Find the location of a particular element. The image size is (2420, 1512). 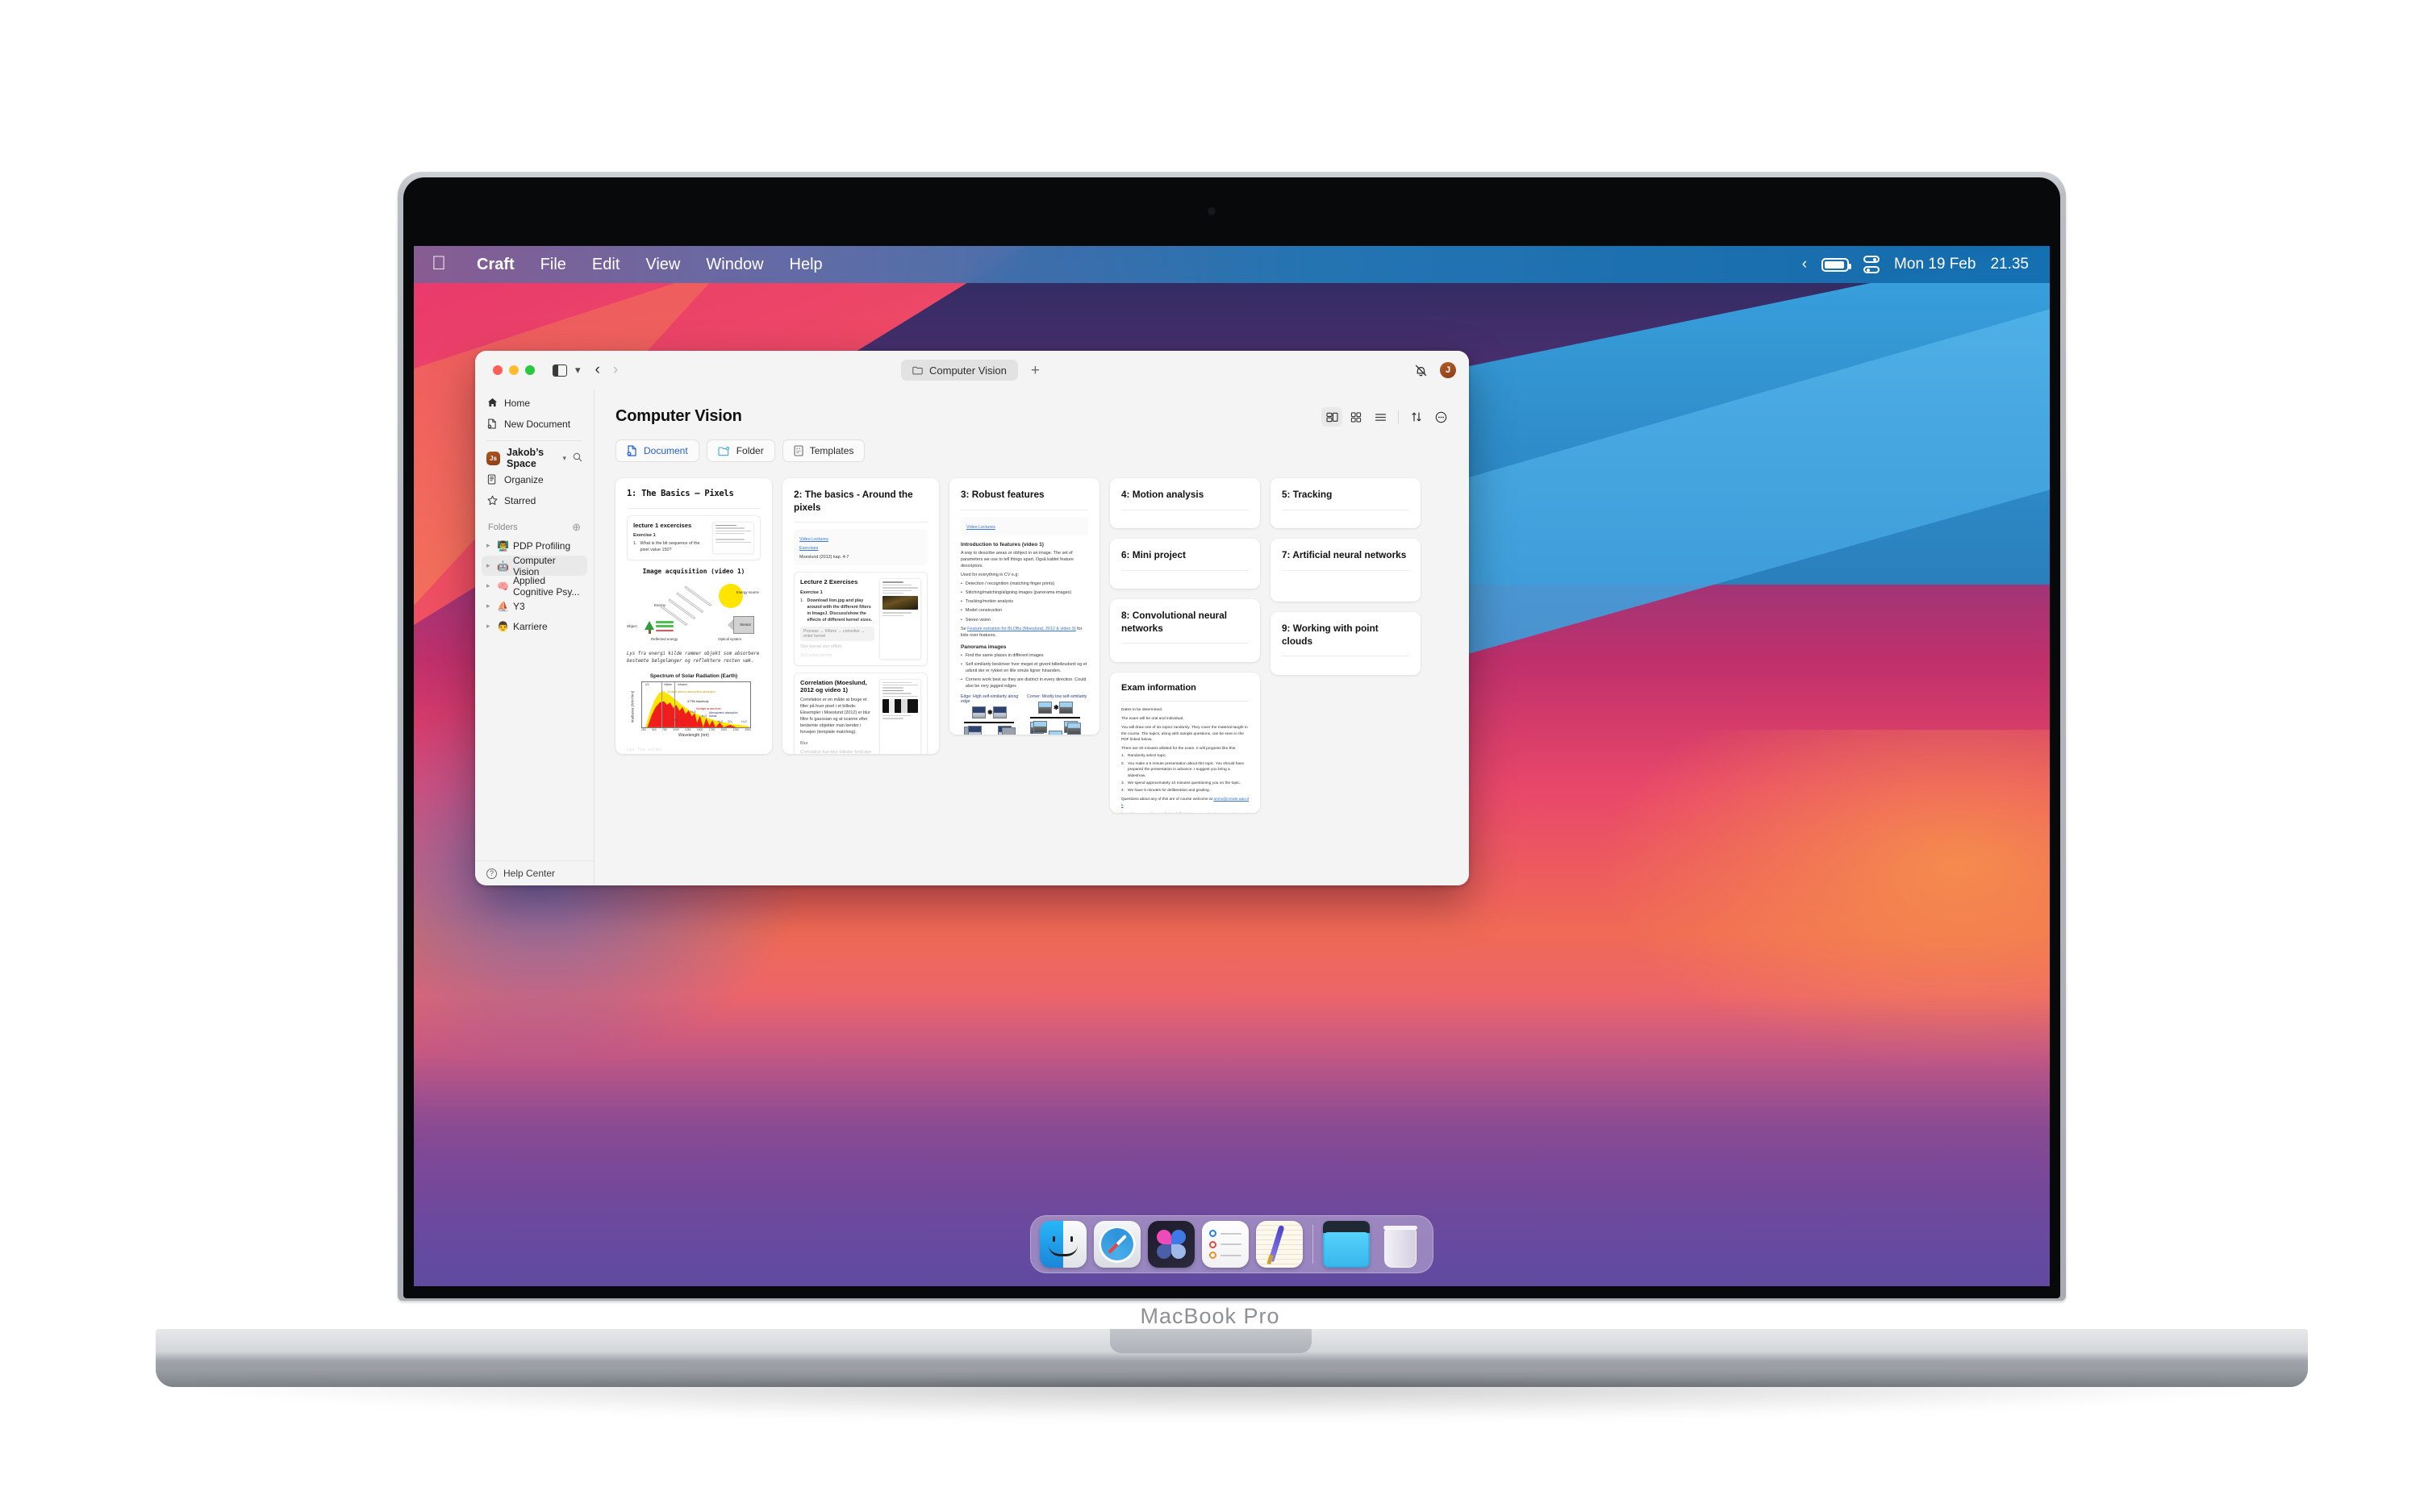

sidebar-folder-label: Computer Vision is located at coordinates (534, 565).